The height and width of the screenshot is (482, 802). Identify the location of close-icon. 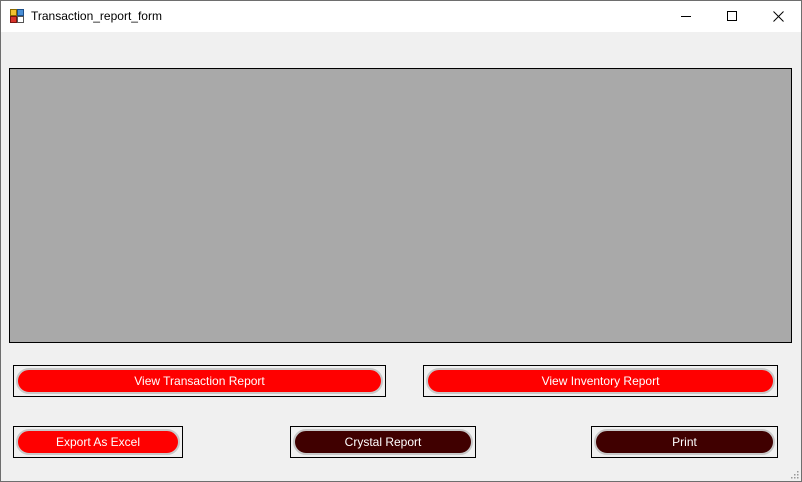
(778, 16).